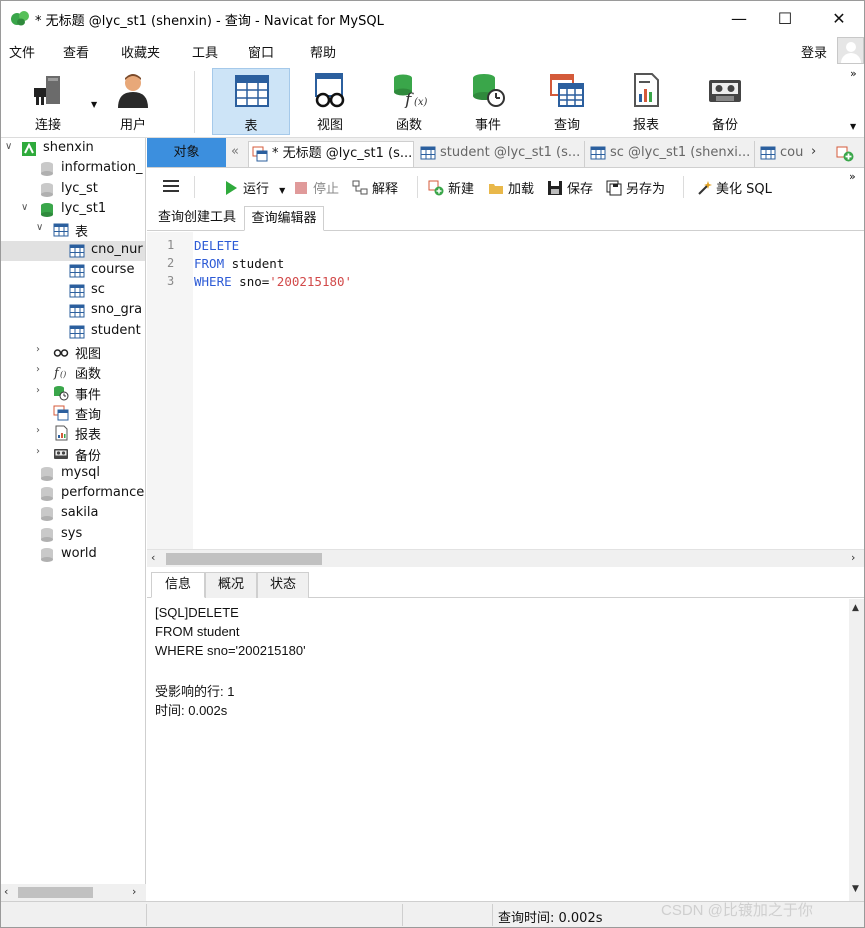  What do you see at coordinates (853, 73) in the screenshot?
I see `toolbar-overflow-button: »` at bounding box center [853, 73].